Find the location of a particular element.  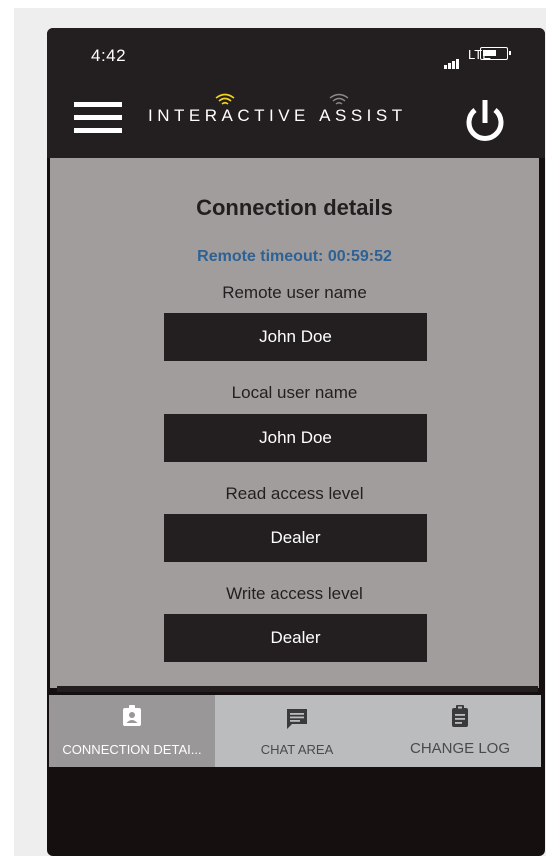

write-access-level-label: Write access level is located at coordinates (294, 593).